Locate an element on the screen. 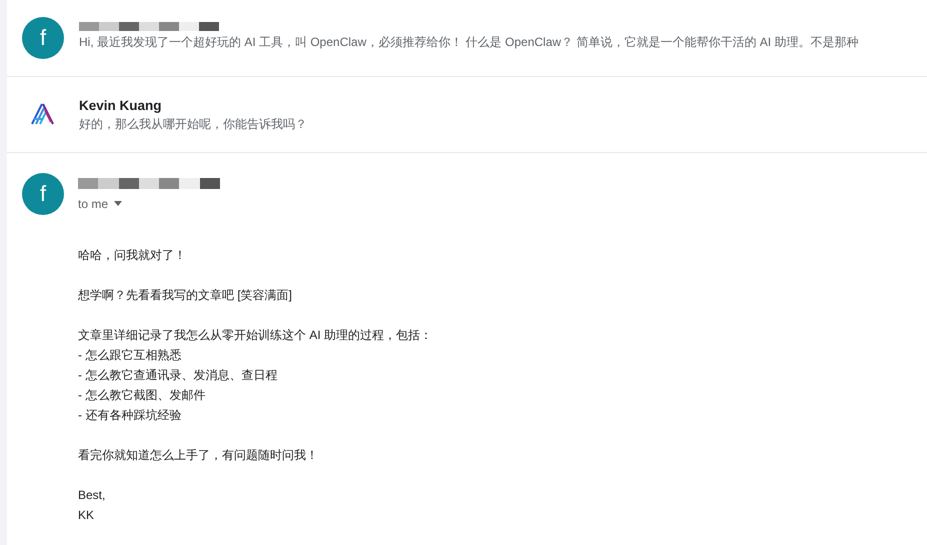 This screenshot has height=545, width=927. message-paragraph: 文章里详细记录了我怎么从零开始训练这个 AI 助理的过程，包括： - 怎么跟它互相熟悉 - 怎么教它查通讯录、发消息、查日程 - 怎么教它截图、发邮件 - 还有各种踩坑经验 is located at coordinates (256, 375).